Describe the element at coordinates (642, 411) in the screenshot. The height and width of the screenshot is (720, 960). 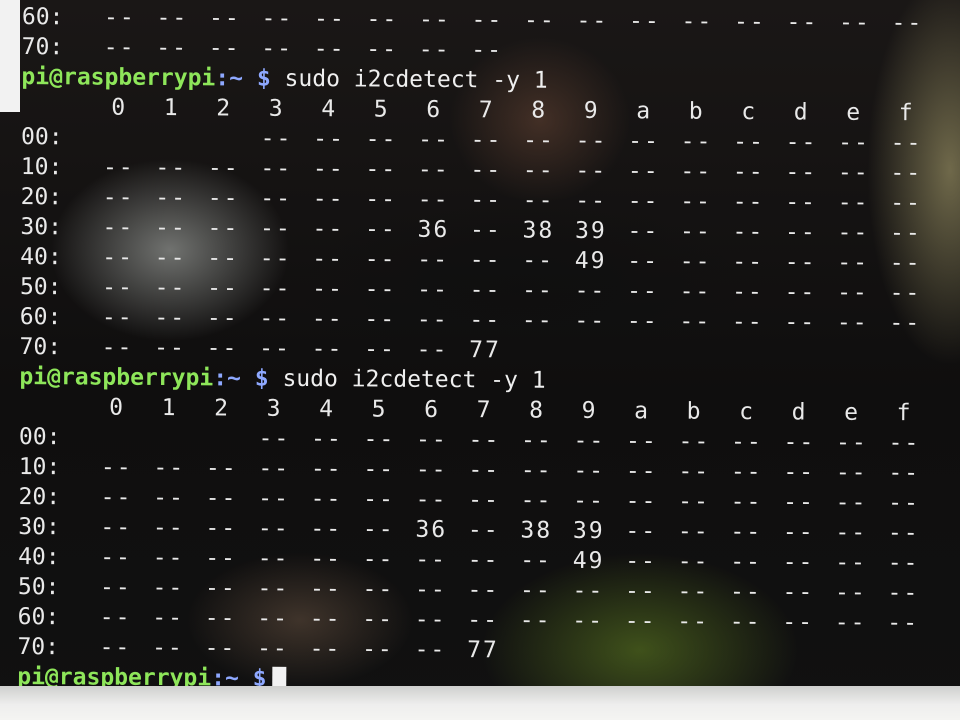
I see `column-header: a` at that location.